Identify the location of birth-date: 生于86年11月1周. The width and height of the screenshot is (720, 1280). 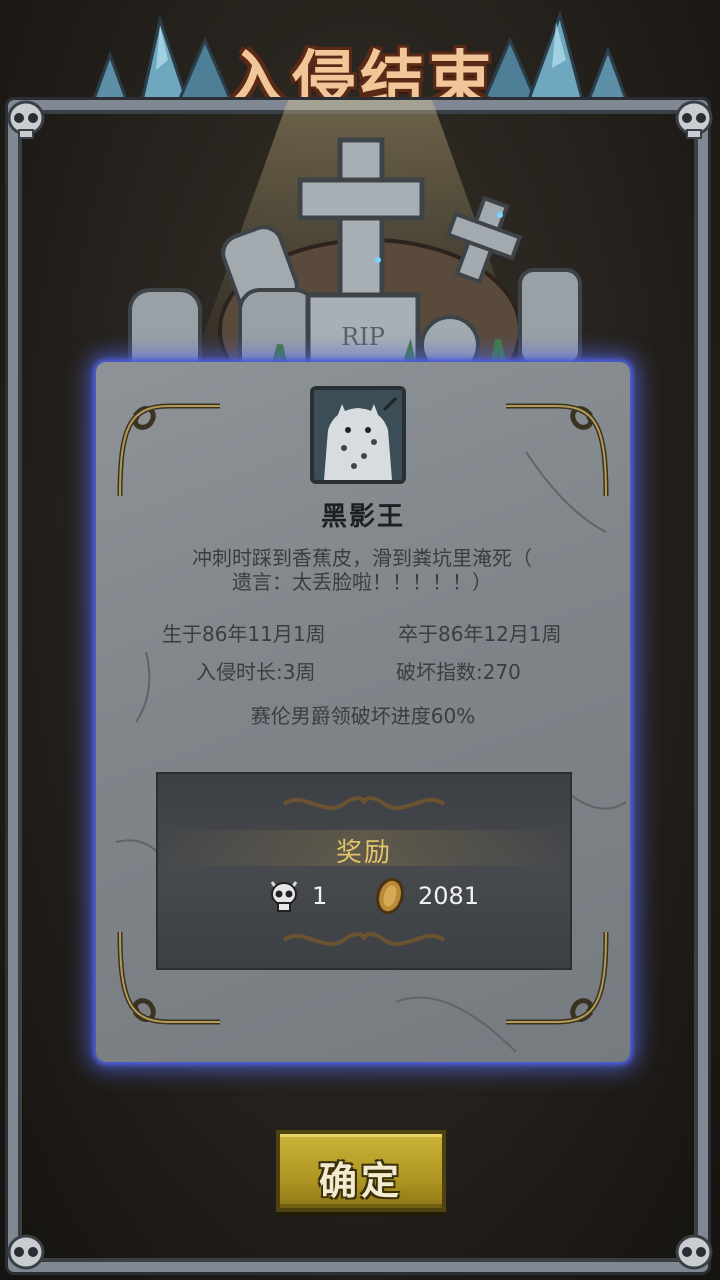
(244, 634).